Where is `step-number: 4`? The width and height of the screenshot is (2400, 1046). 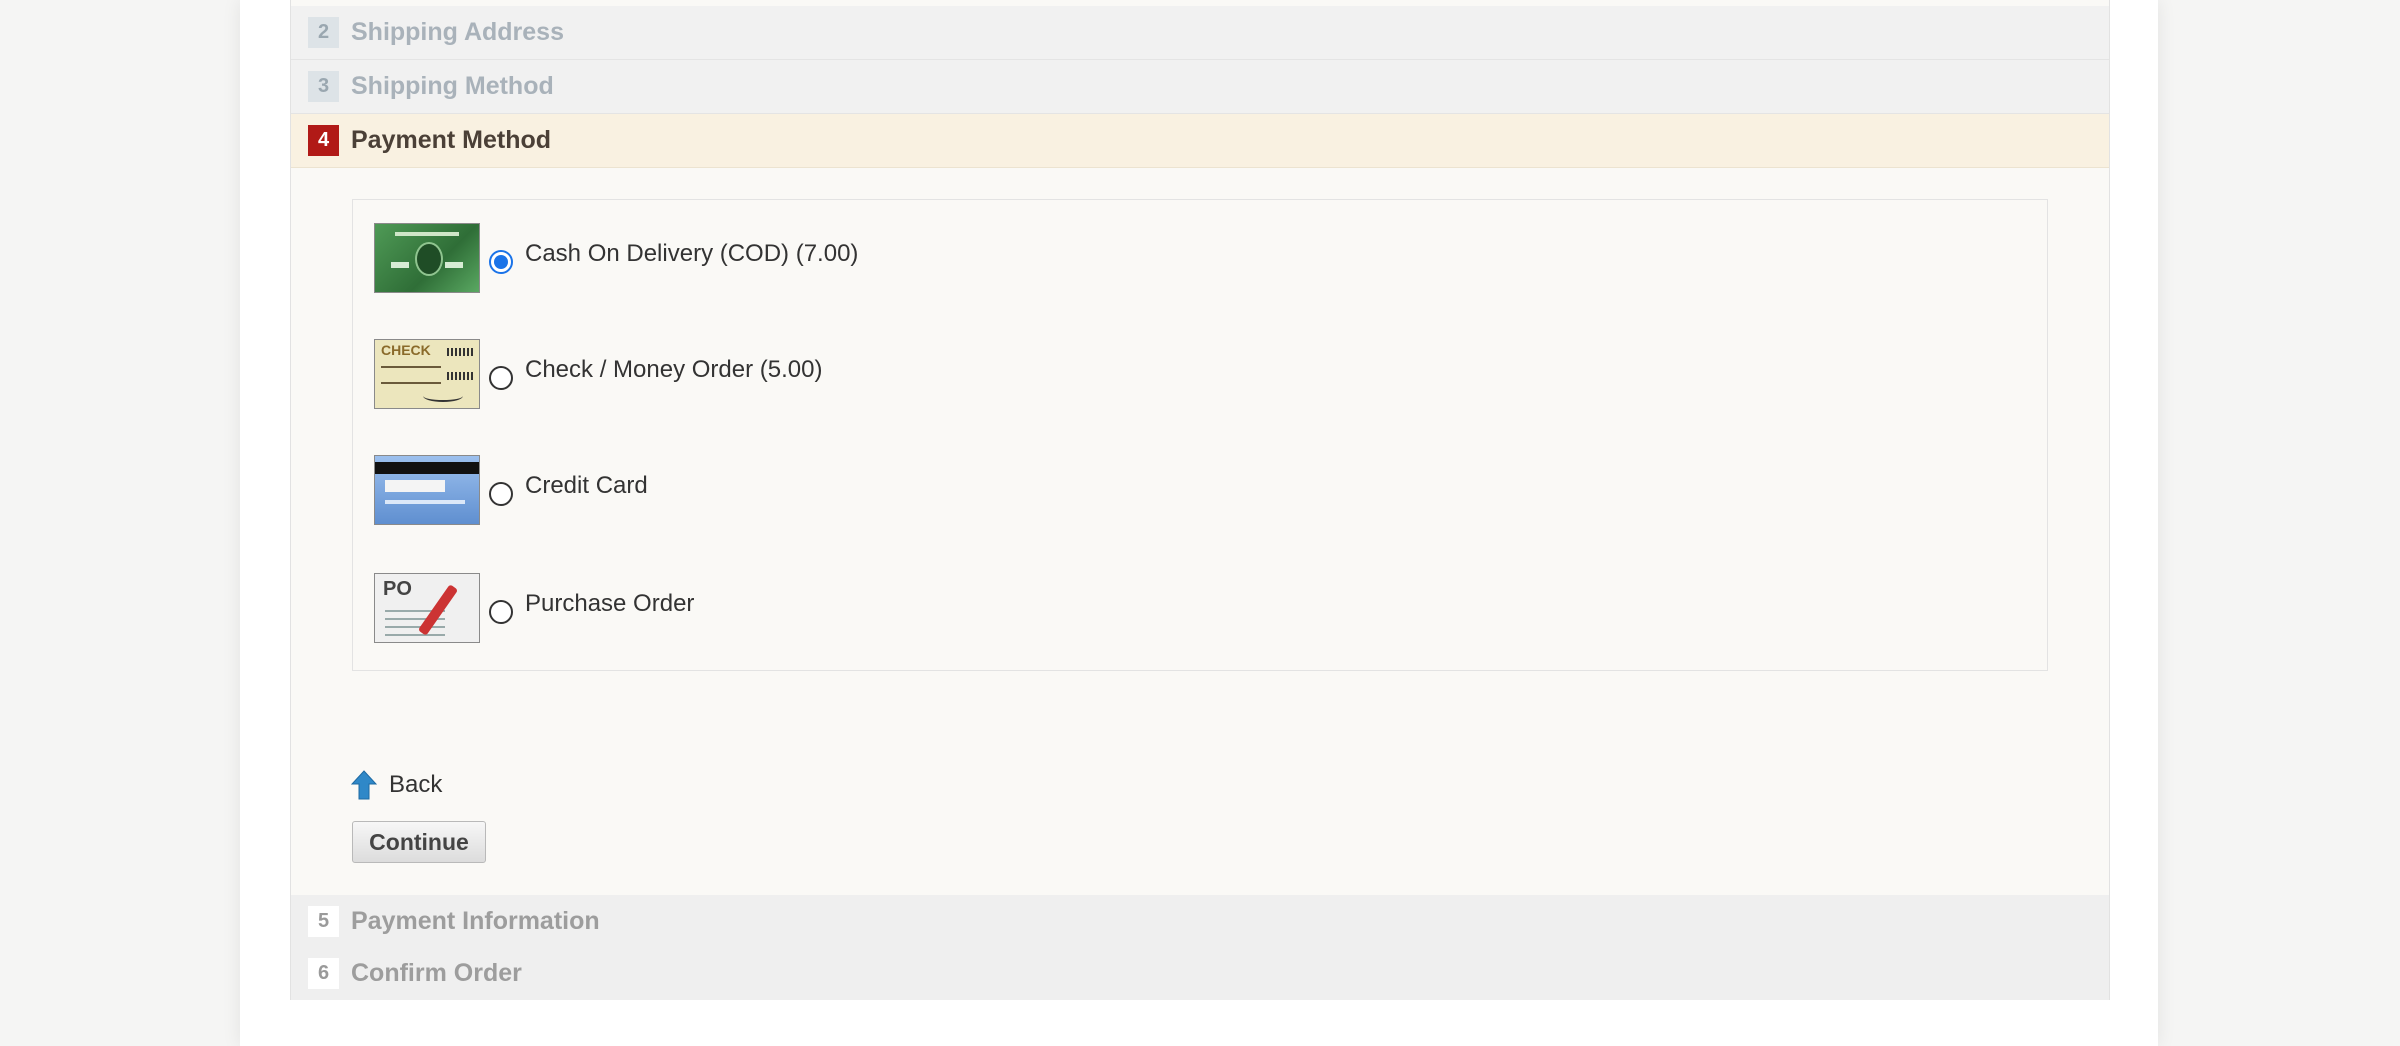 step-number: 4 is located at coordinates (323, 140).